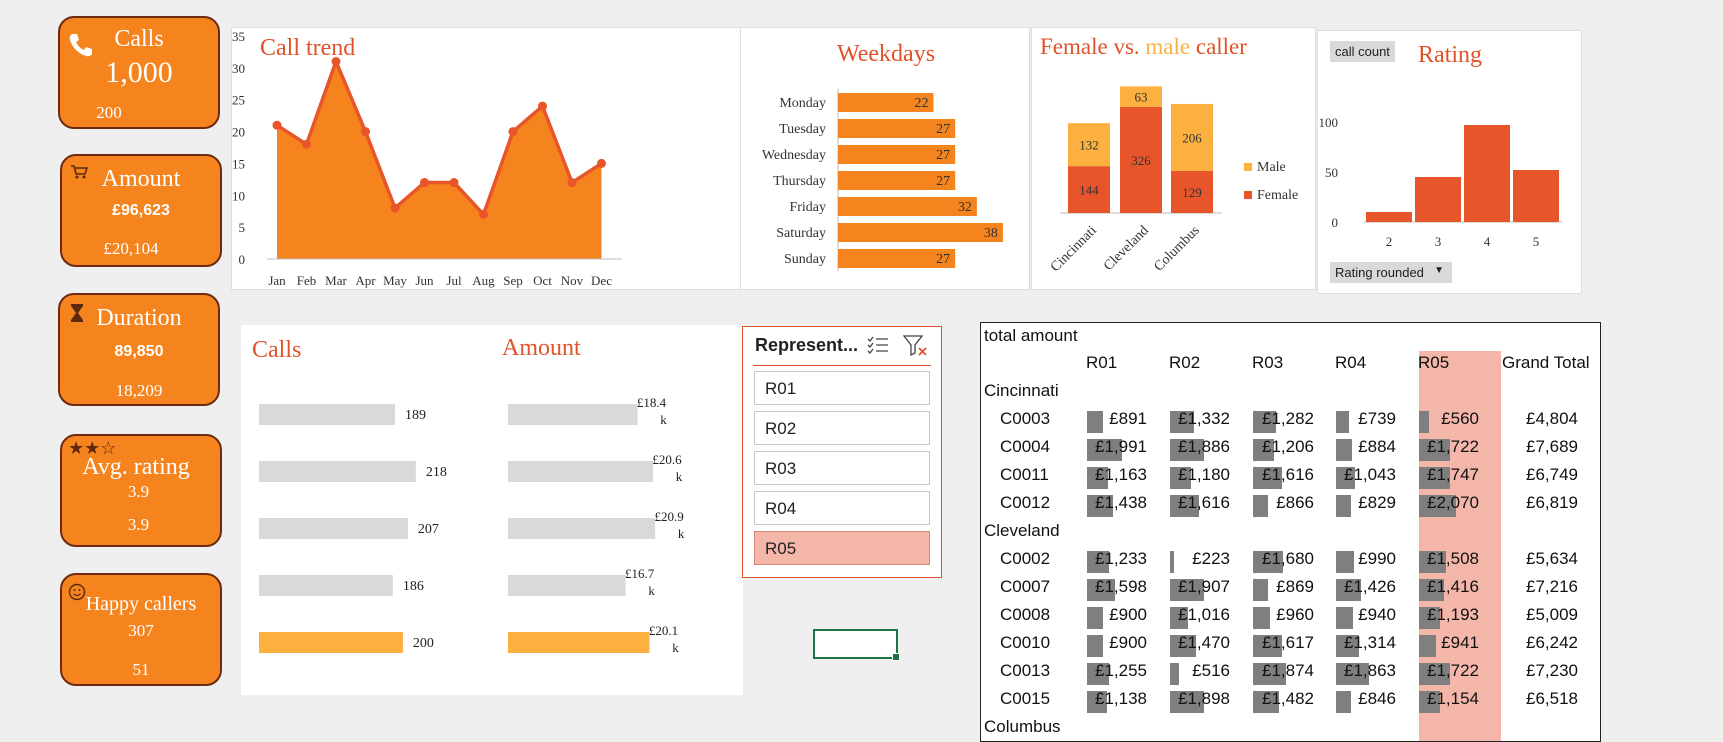 The height and width of the screenshot is (742, 1723). Describe the element at coordinates (336, 280) in the screenshot. I see `x-tick-label: Mar` at that location.